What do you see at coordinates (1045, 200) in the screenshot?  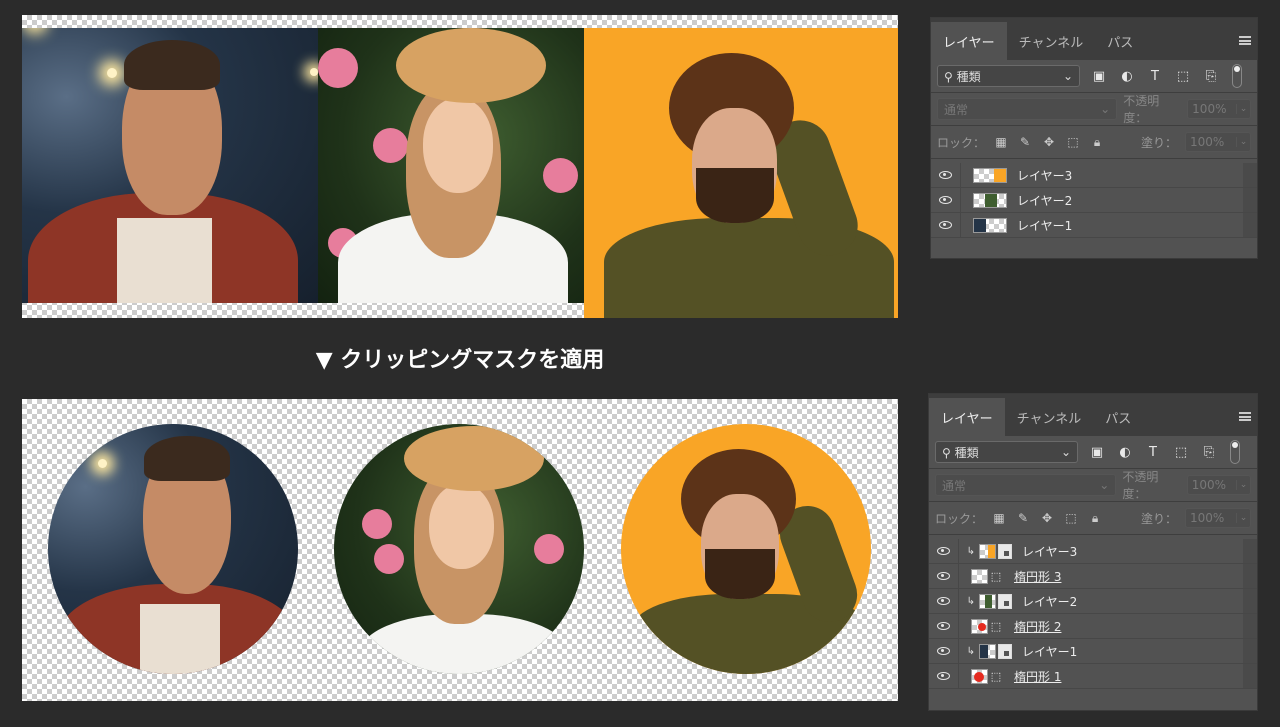 I see `layer-name: レイヤー2` at bounding box center [1045, 200].